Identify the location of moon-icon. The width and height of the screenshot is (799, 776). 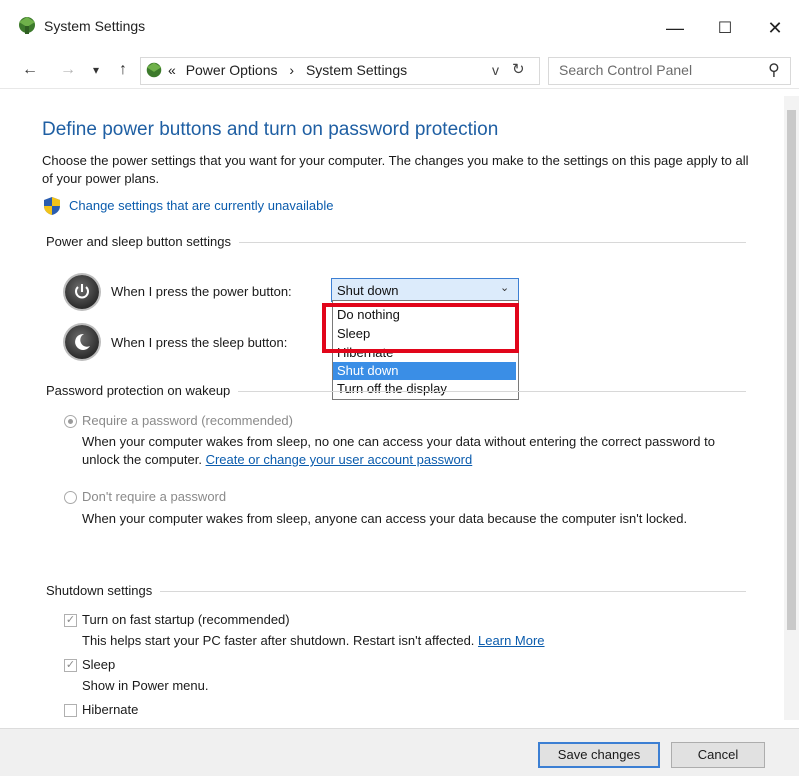
(82, 341).